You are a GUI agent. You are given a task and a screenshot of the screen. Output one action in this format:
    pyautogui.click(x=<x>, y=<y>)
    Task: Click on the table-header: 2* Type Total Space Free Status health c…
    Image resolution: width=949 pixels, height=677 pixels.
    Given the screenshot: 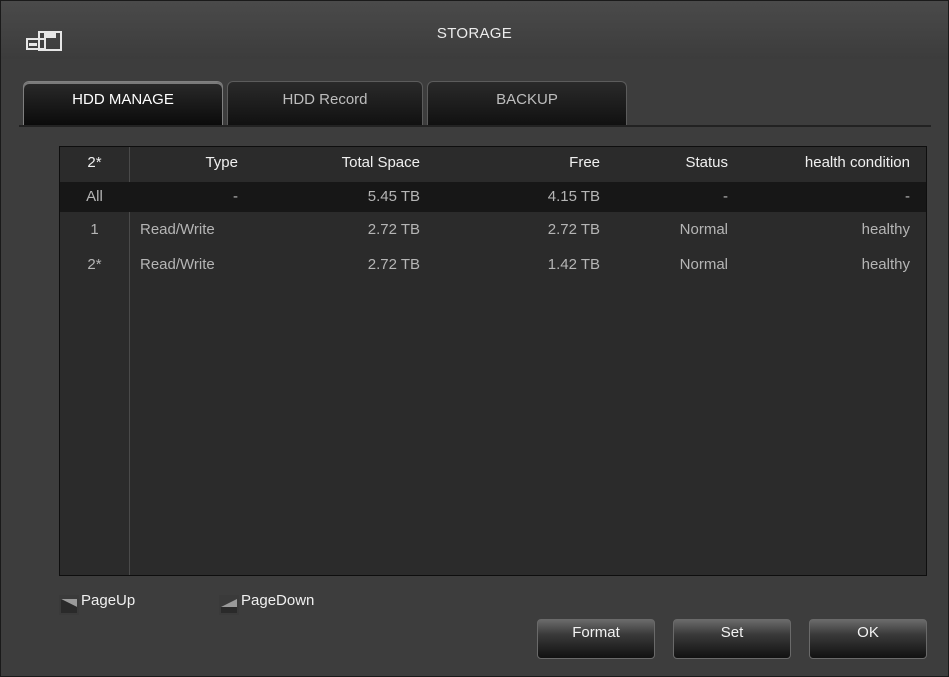 What is the action you would take?
    pyautogui.click(x=493, y=165)
    